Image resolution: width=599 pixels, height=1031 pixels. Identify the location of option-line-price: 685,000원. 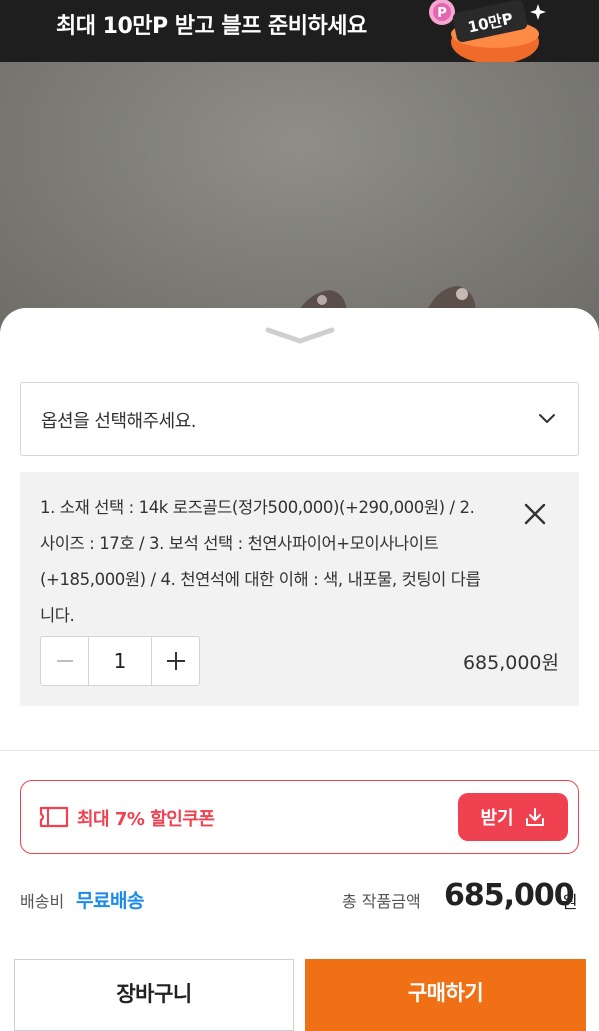
(510, 663).